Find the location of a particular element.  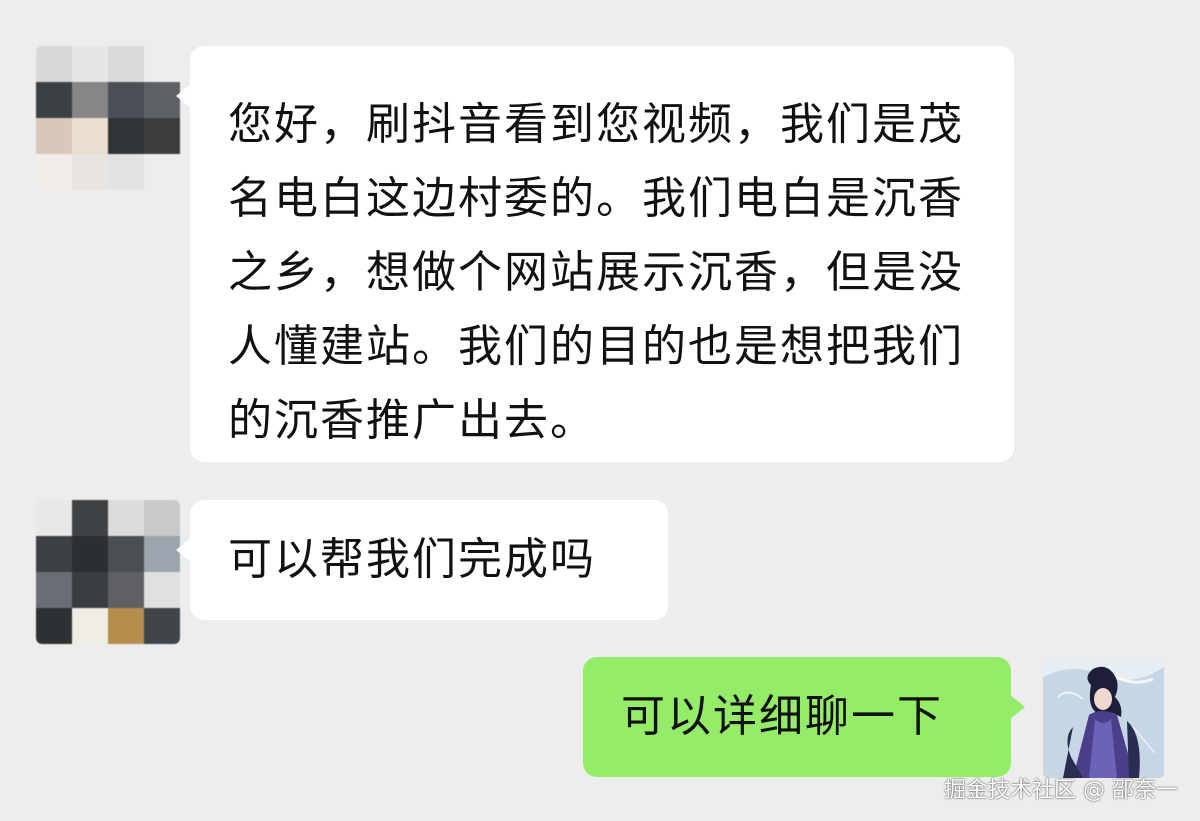

message-text: 可以详细聊一下 is located at coordinates (782, 716).